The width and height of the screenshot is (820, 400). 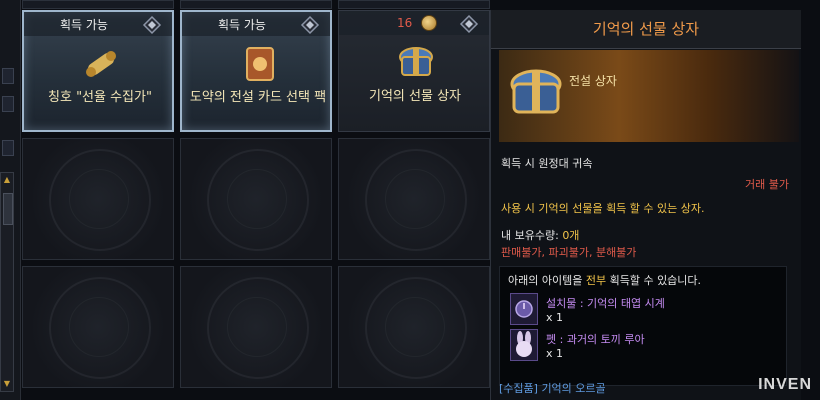 I want to click on reward-box-title: 아래의 아이템을 전부 획득할 수 있습니다., so click(x=604, y=280).